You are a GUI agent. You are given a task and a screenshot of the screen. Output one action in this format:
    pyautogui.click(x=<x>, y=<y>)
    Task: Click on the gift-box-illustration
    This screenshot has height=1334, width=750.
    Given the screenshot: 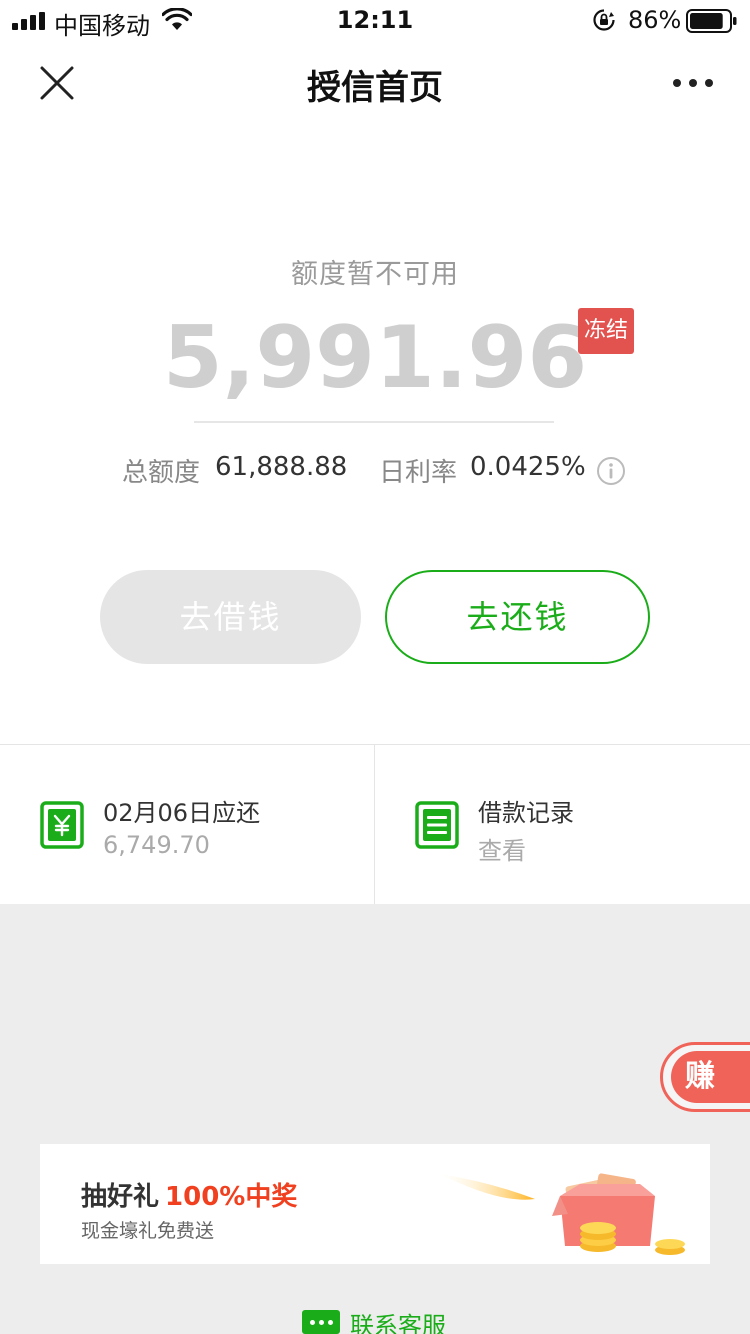 What is the action you would take?
    pyautogui.click(x=562, y=1214)
    